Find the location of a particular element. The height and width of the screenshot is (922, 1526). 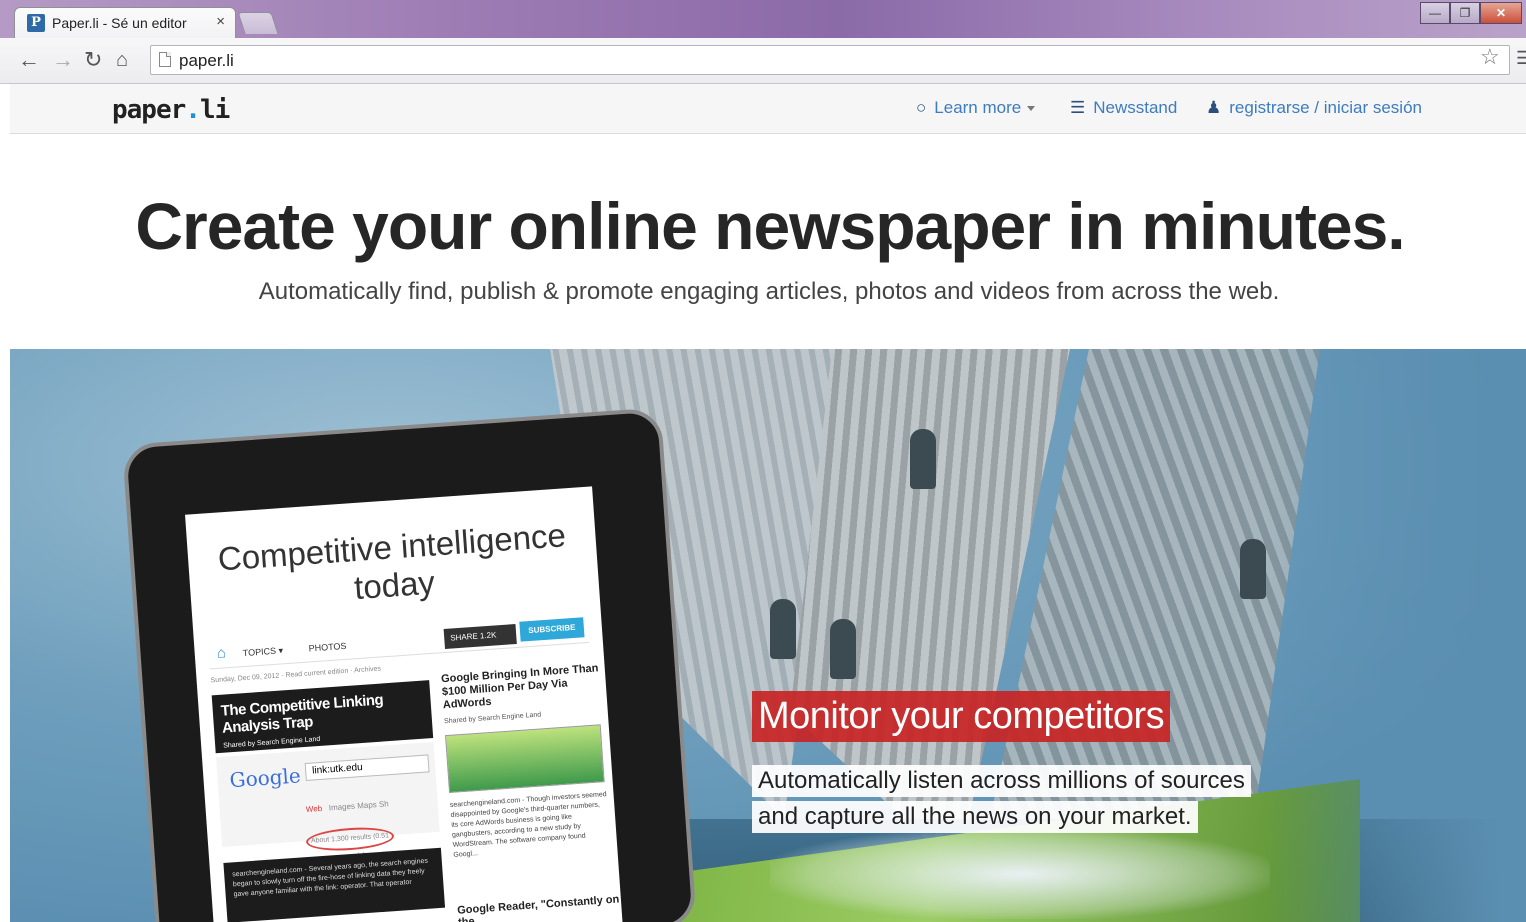

nav-newsstand: ☰ Newsstand is located at coordinates (1123, 108).